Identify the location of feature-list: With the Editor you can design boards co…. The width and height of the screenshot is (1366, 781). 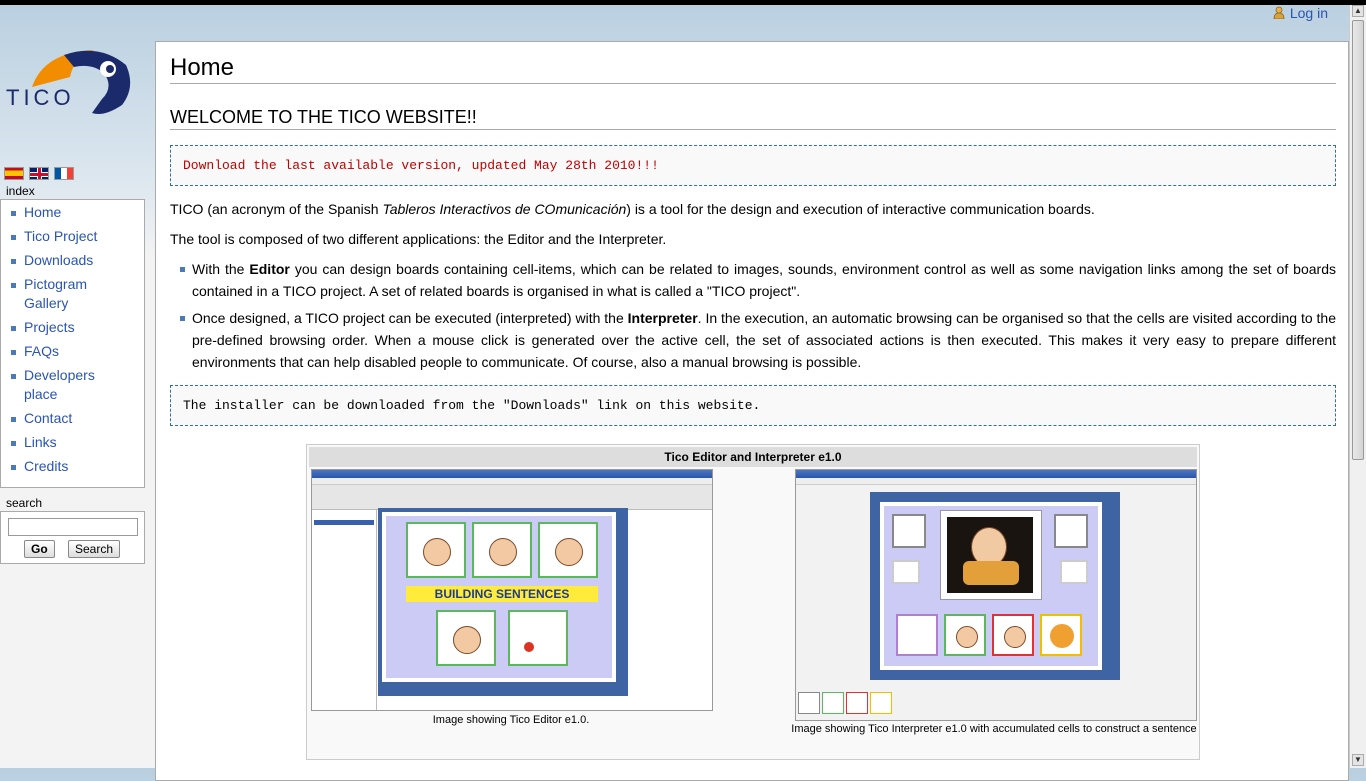
(753, 318).